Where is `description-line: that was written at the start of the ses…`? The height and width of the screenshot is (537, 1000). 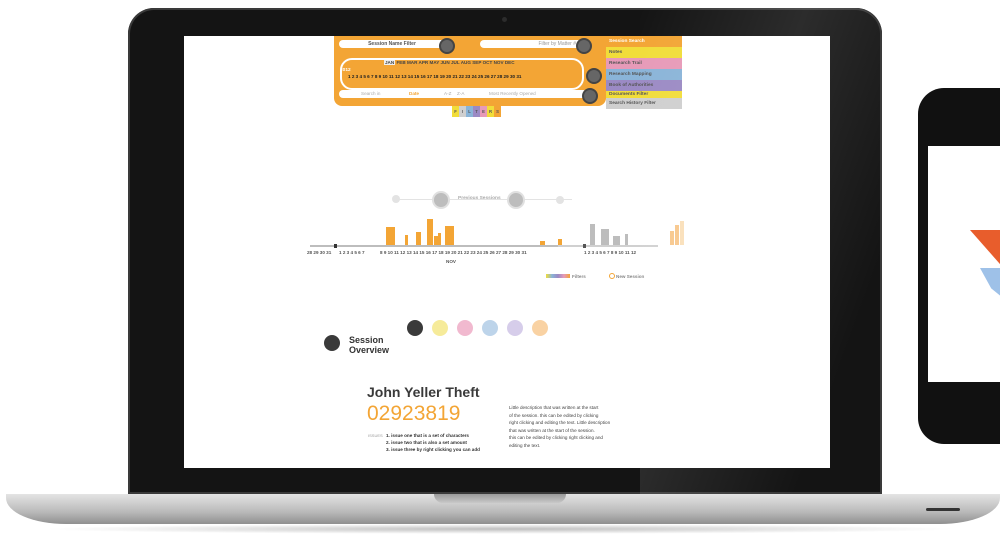
description-line: that was written at the start of the ses… is located at coordinates (552, 430).